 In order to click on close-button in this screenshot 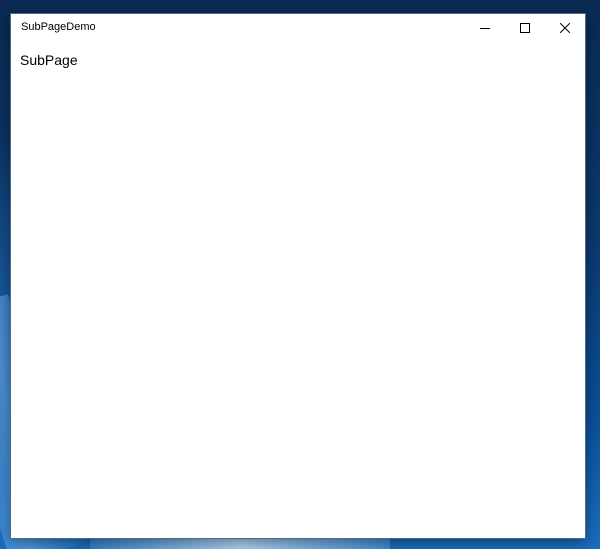, I will do `click(565, 28)`.